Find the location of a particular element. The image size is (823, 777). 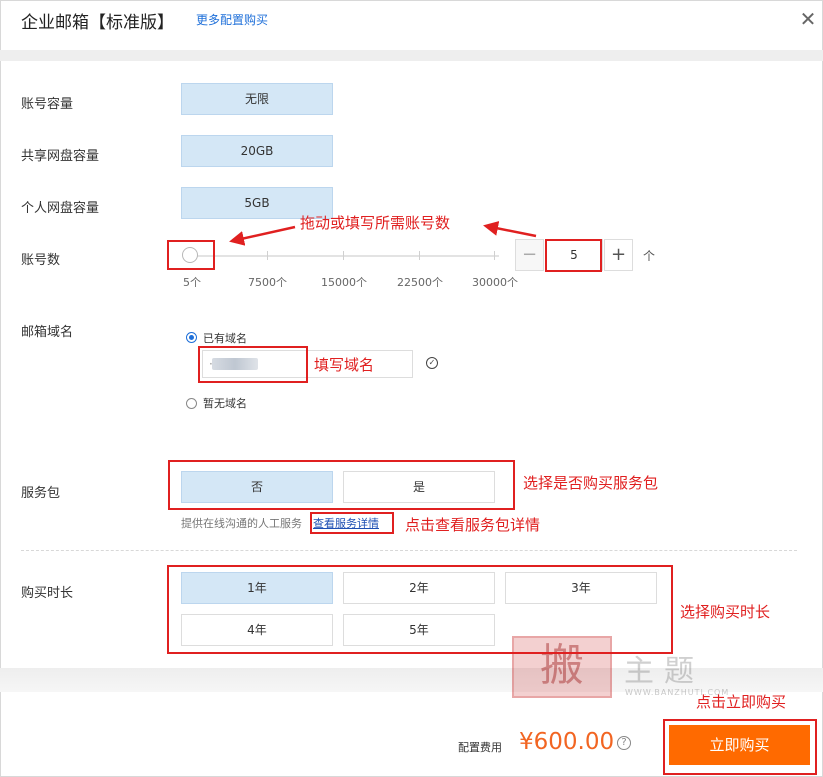

slider-tick-label: 30000个 is located at coordinates (495, 282).